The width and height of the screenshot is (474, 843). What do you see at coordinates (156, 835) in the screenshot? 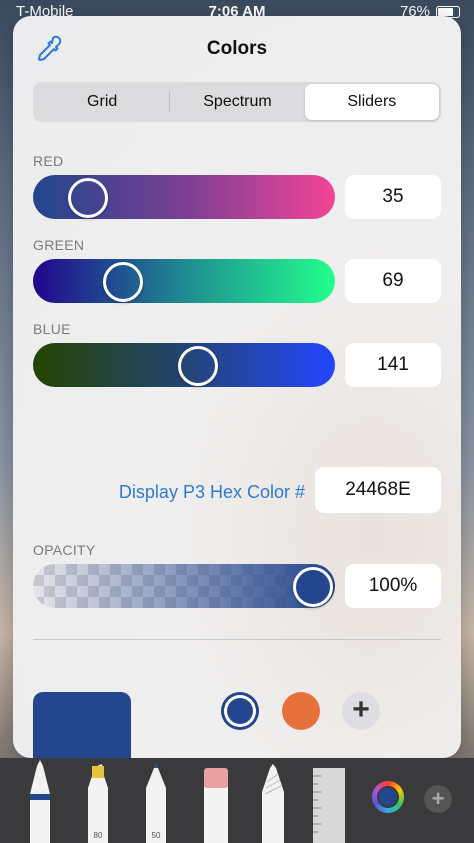
I see `pencil-number: 50` at bounding box center [156, 835].